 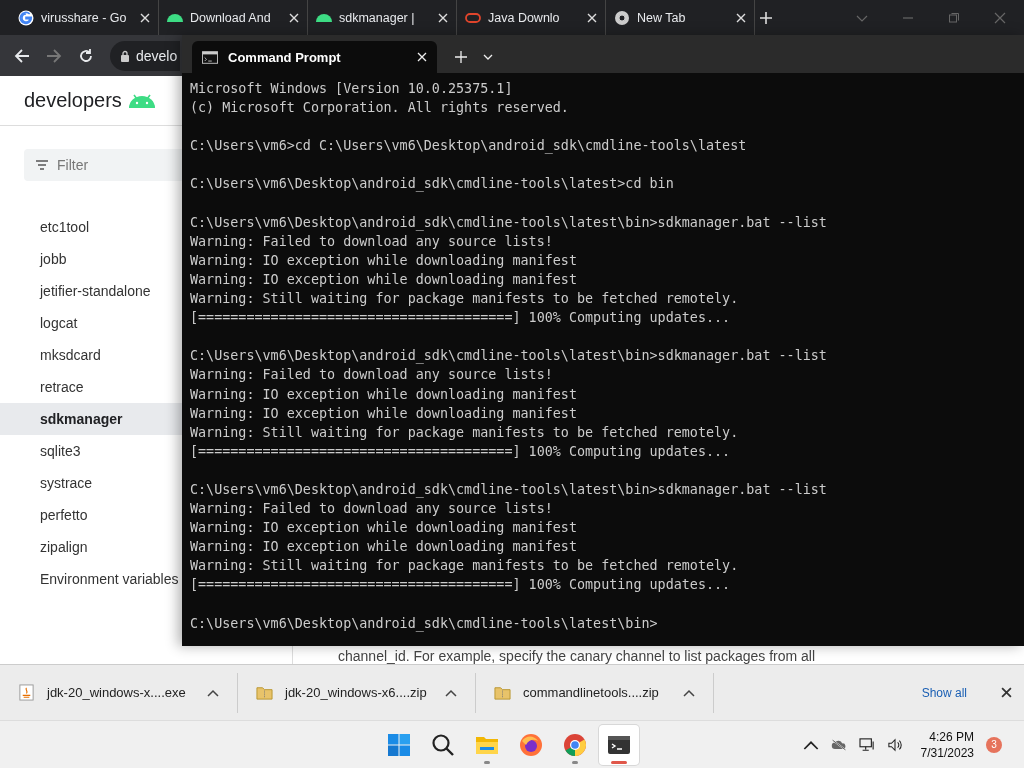 What do you see at coordinates (91, 323) in the screenshot?
I see `nav-item: logcat` at bounding box center [91, 323].